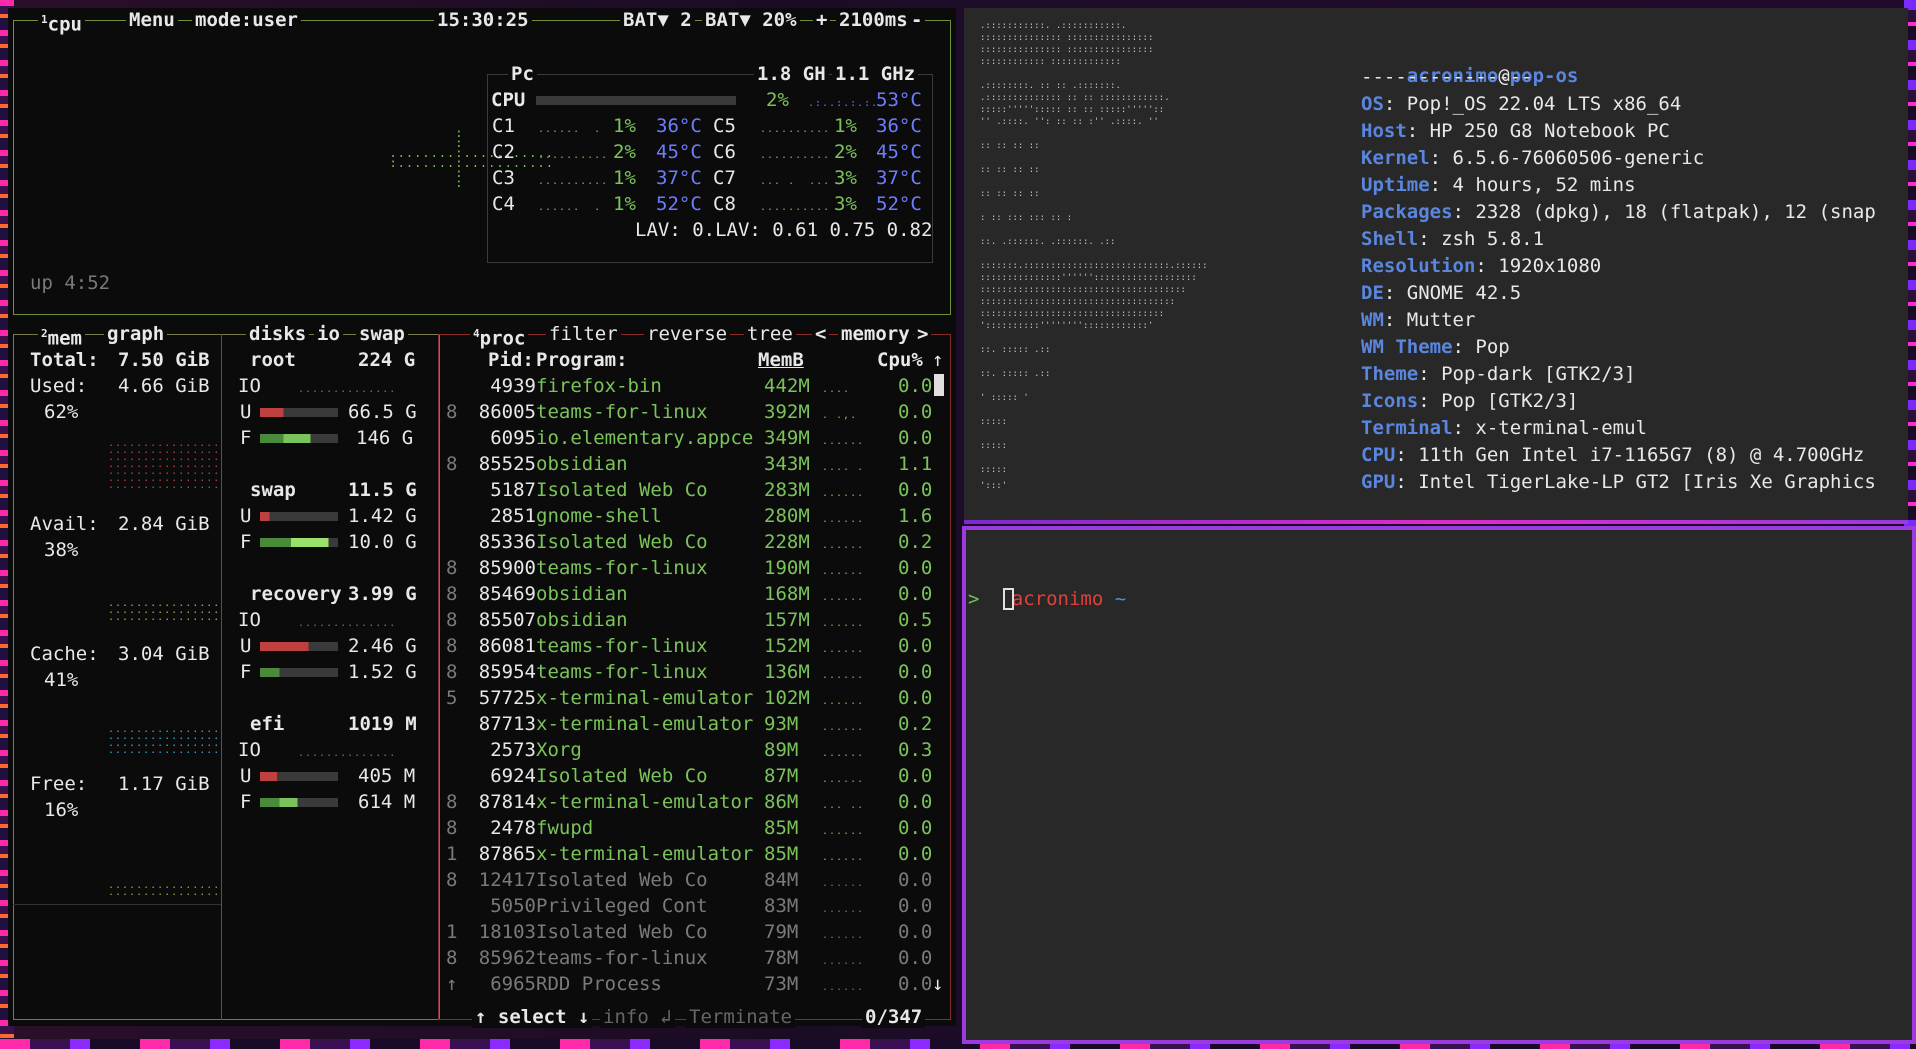  Describe the element at coordinates (624, 126) in the screenshot. I see `core-pct: 1%` at that location.